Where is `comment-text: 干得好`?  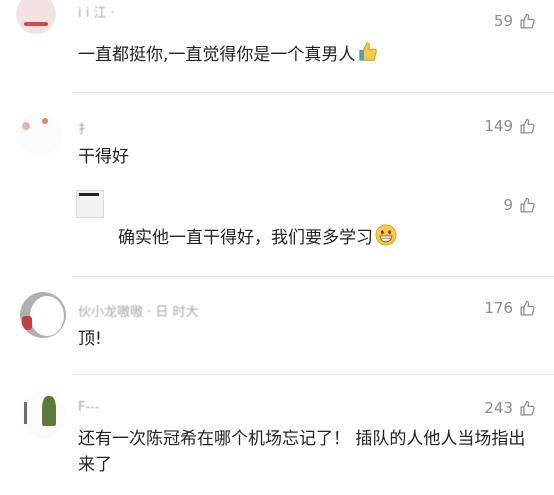
comment-text: 干得好 is located at coordinates (103, 157).